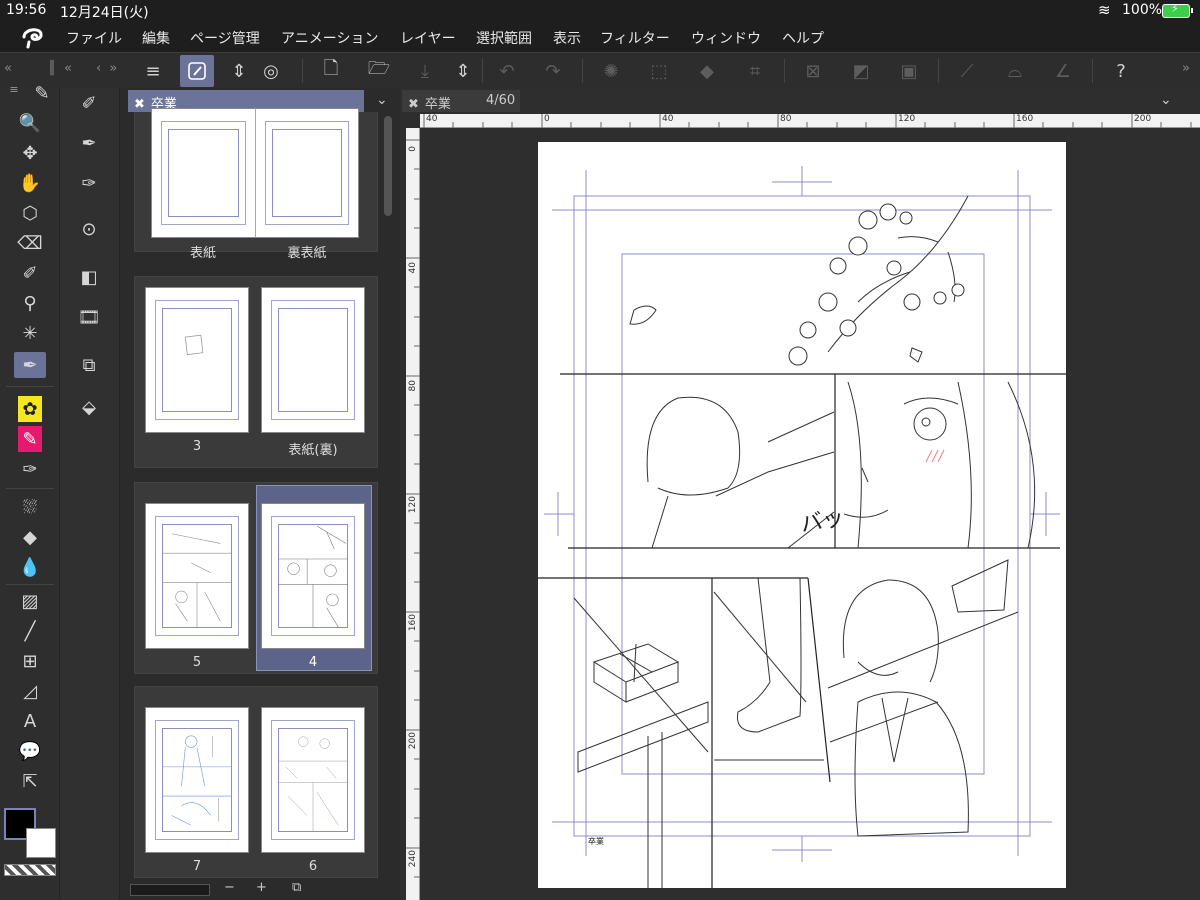 The width and height of the screenshot is (1200, 900). Describe the element at coordinates (707, 71) in the screenshot. I see `fill-icon: ◆` at that location.